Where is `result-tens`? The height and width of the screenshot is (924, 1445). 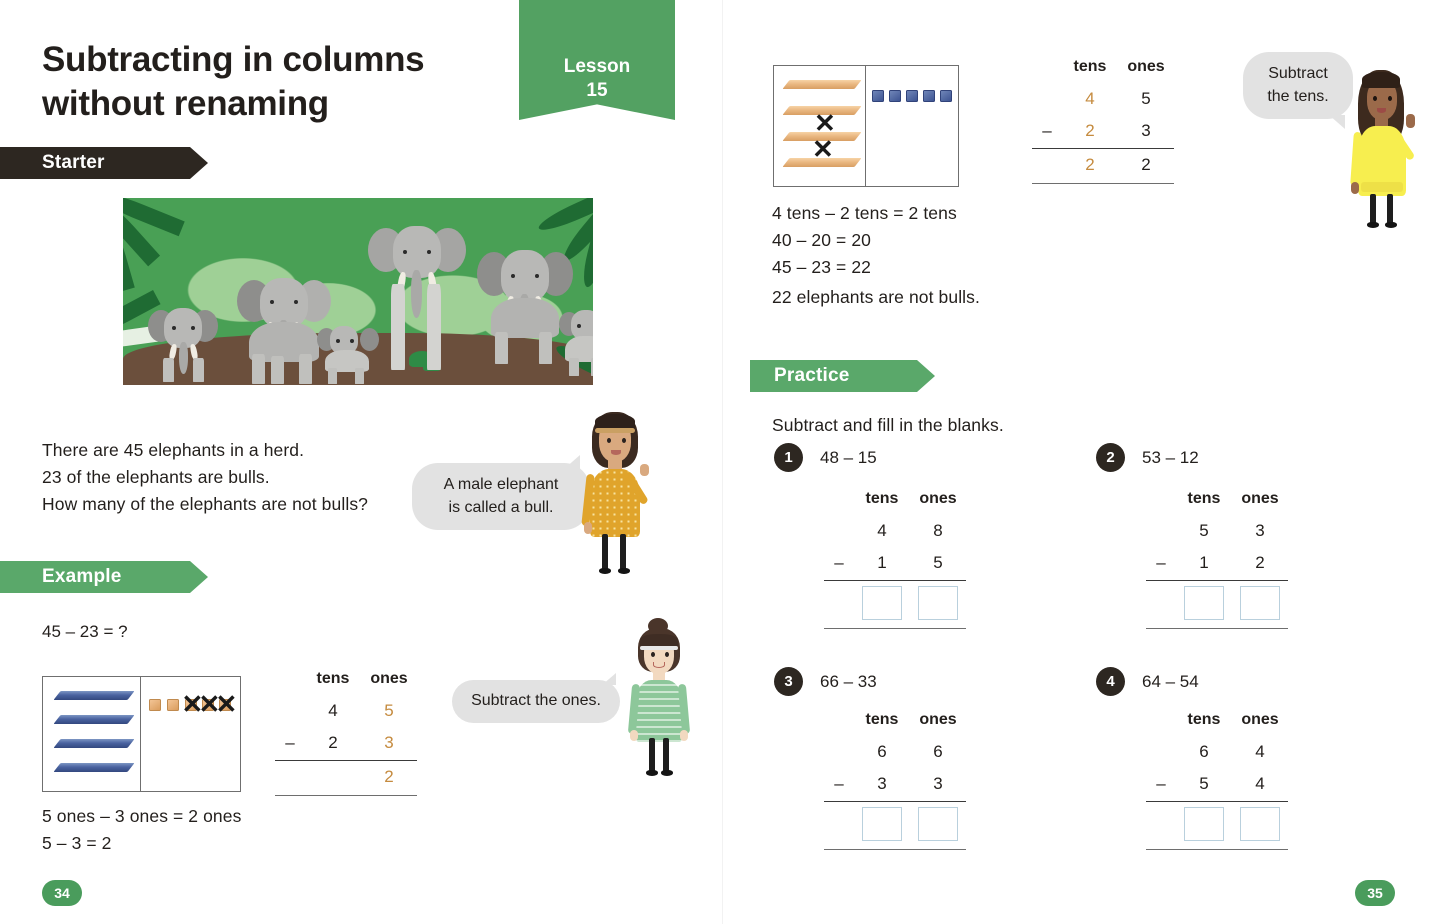 result-tens is located at coordinates (333, 776).